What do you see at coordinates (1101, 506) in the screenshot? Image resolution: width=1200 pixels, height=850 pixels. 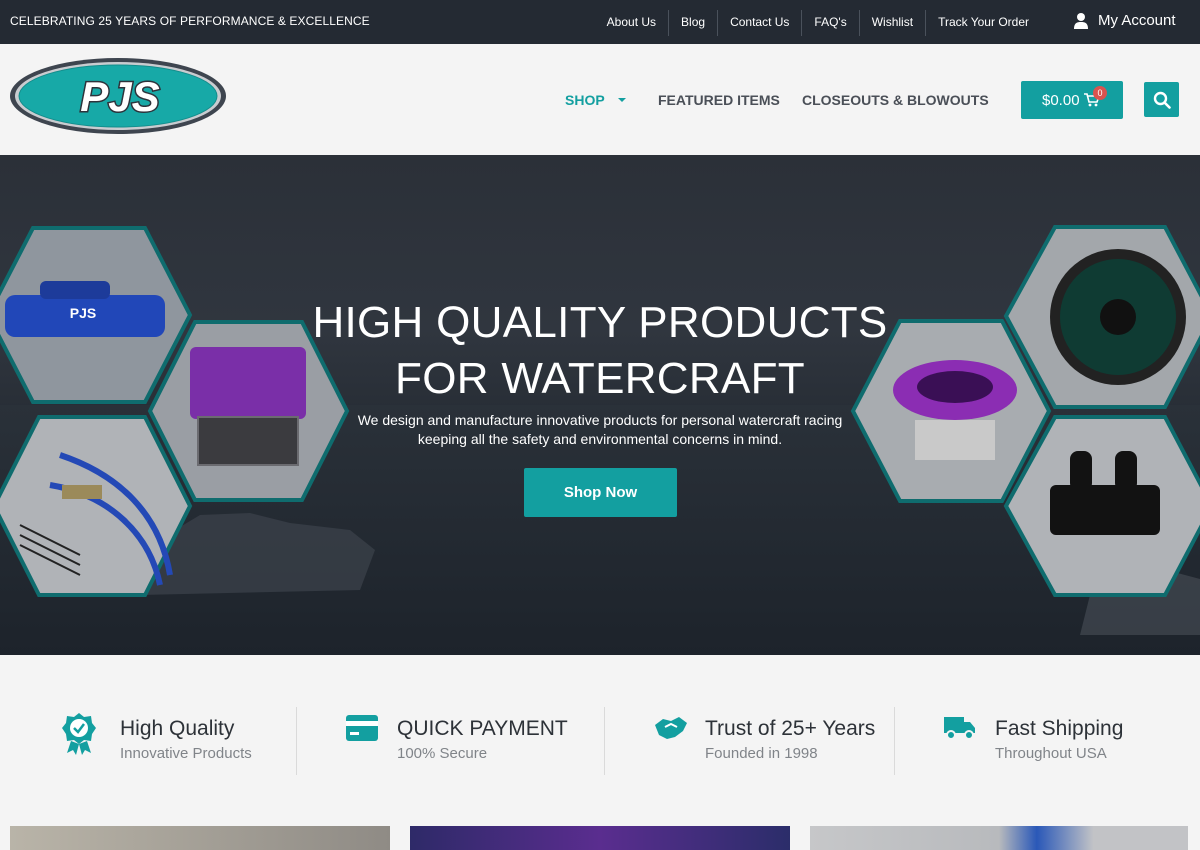 I see `product-hex-ignition-coil` at bounding box center [1101, 506].